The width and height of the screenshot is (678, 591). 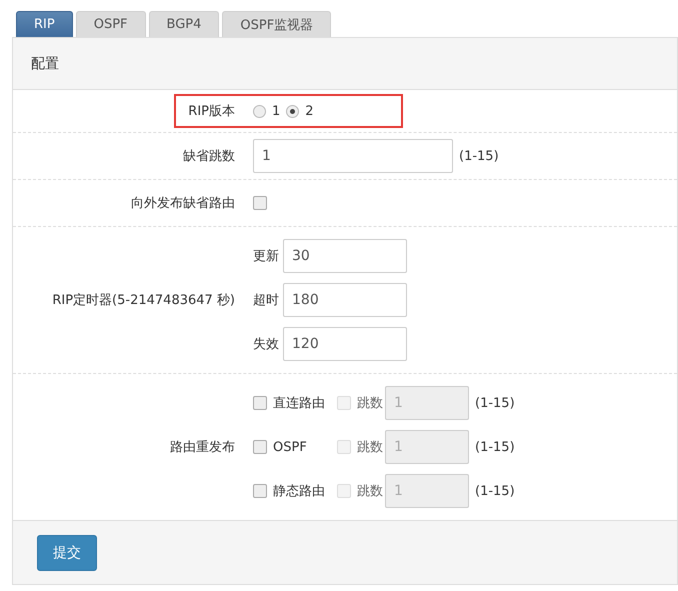 What do you see at coordinates (266, 256) in the screenshot?
I see `timer-label: 更新` at bounding box center [266, 256].